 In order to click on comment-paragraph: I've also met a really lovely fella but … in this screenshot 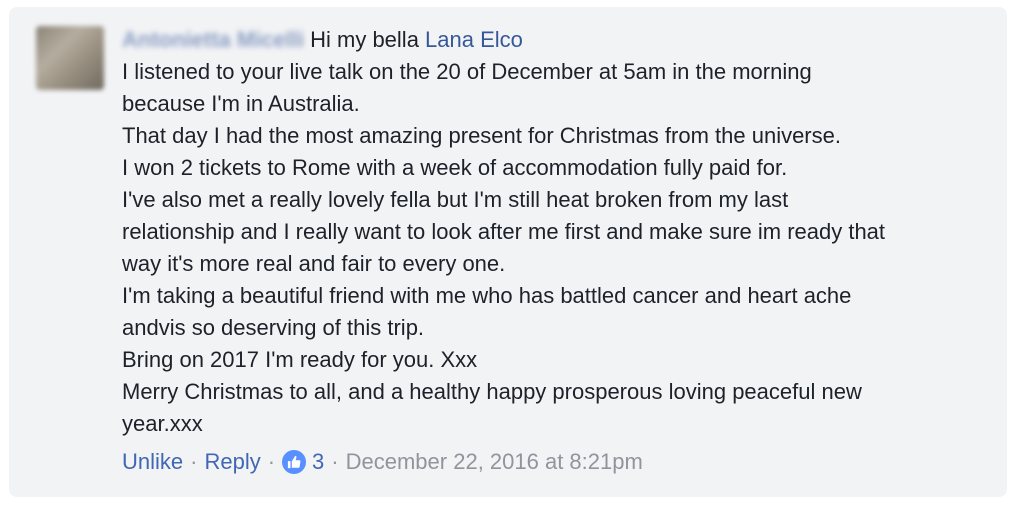, I will do `click(504, 231)`.